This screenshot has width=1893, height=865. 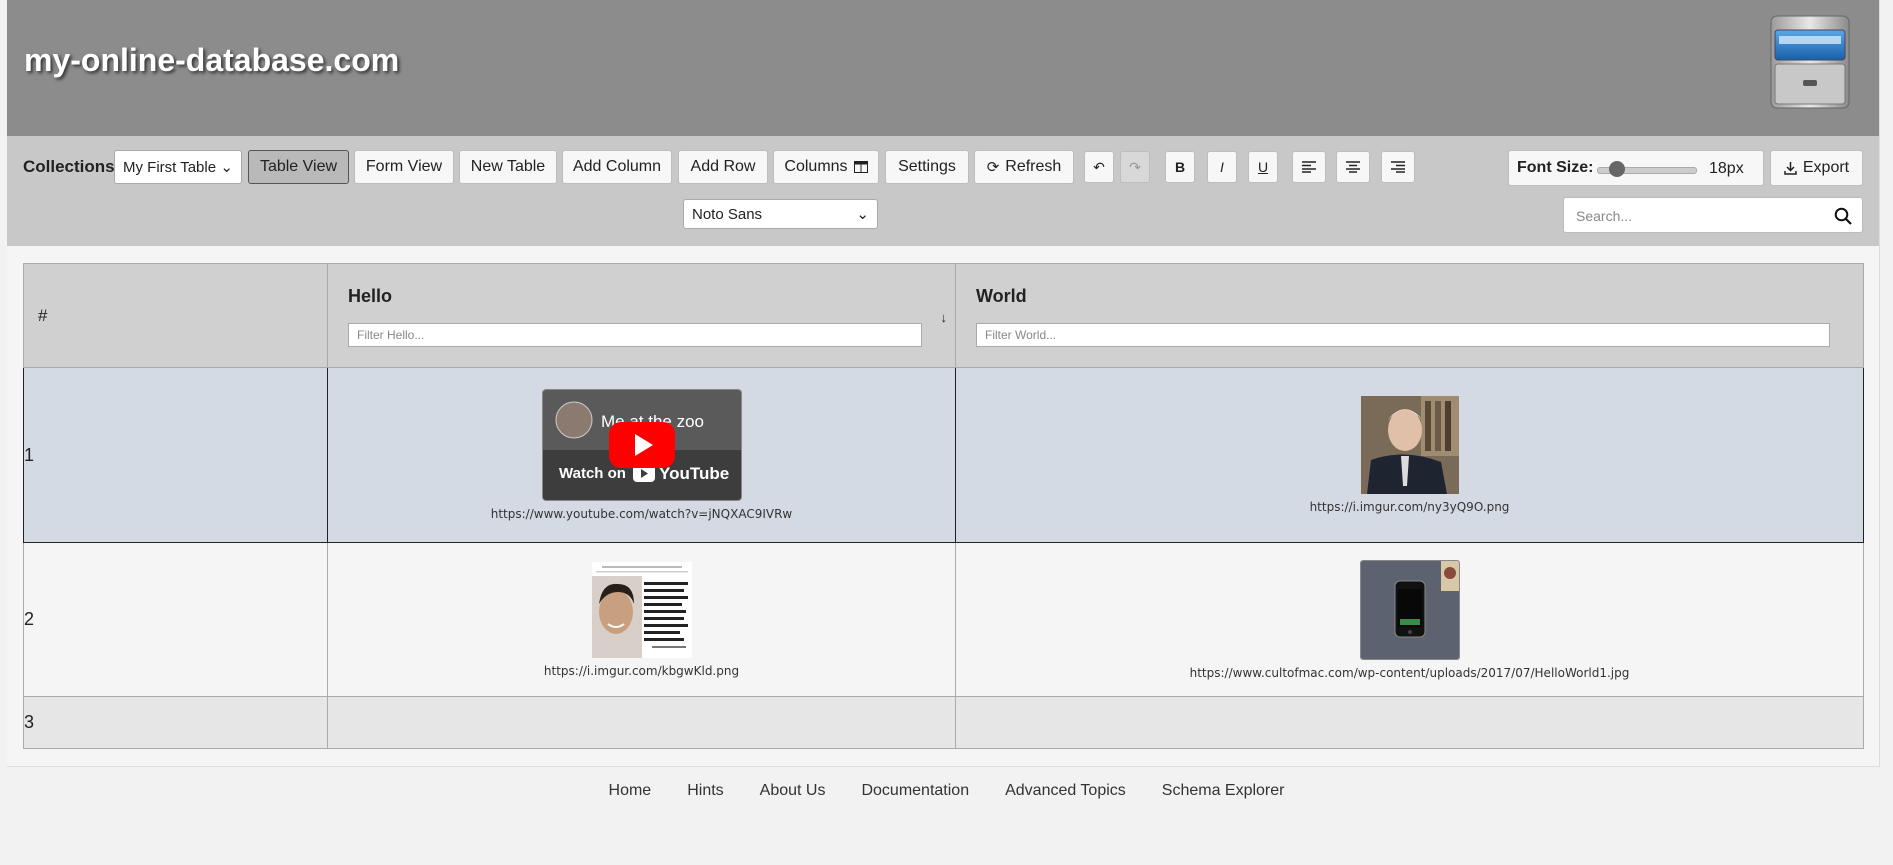 What do you see at coordinates (1843, 216) in the screenshot?
I see `search-icon` at bounding box center [1843, 216].